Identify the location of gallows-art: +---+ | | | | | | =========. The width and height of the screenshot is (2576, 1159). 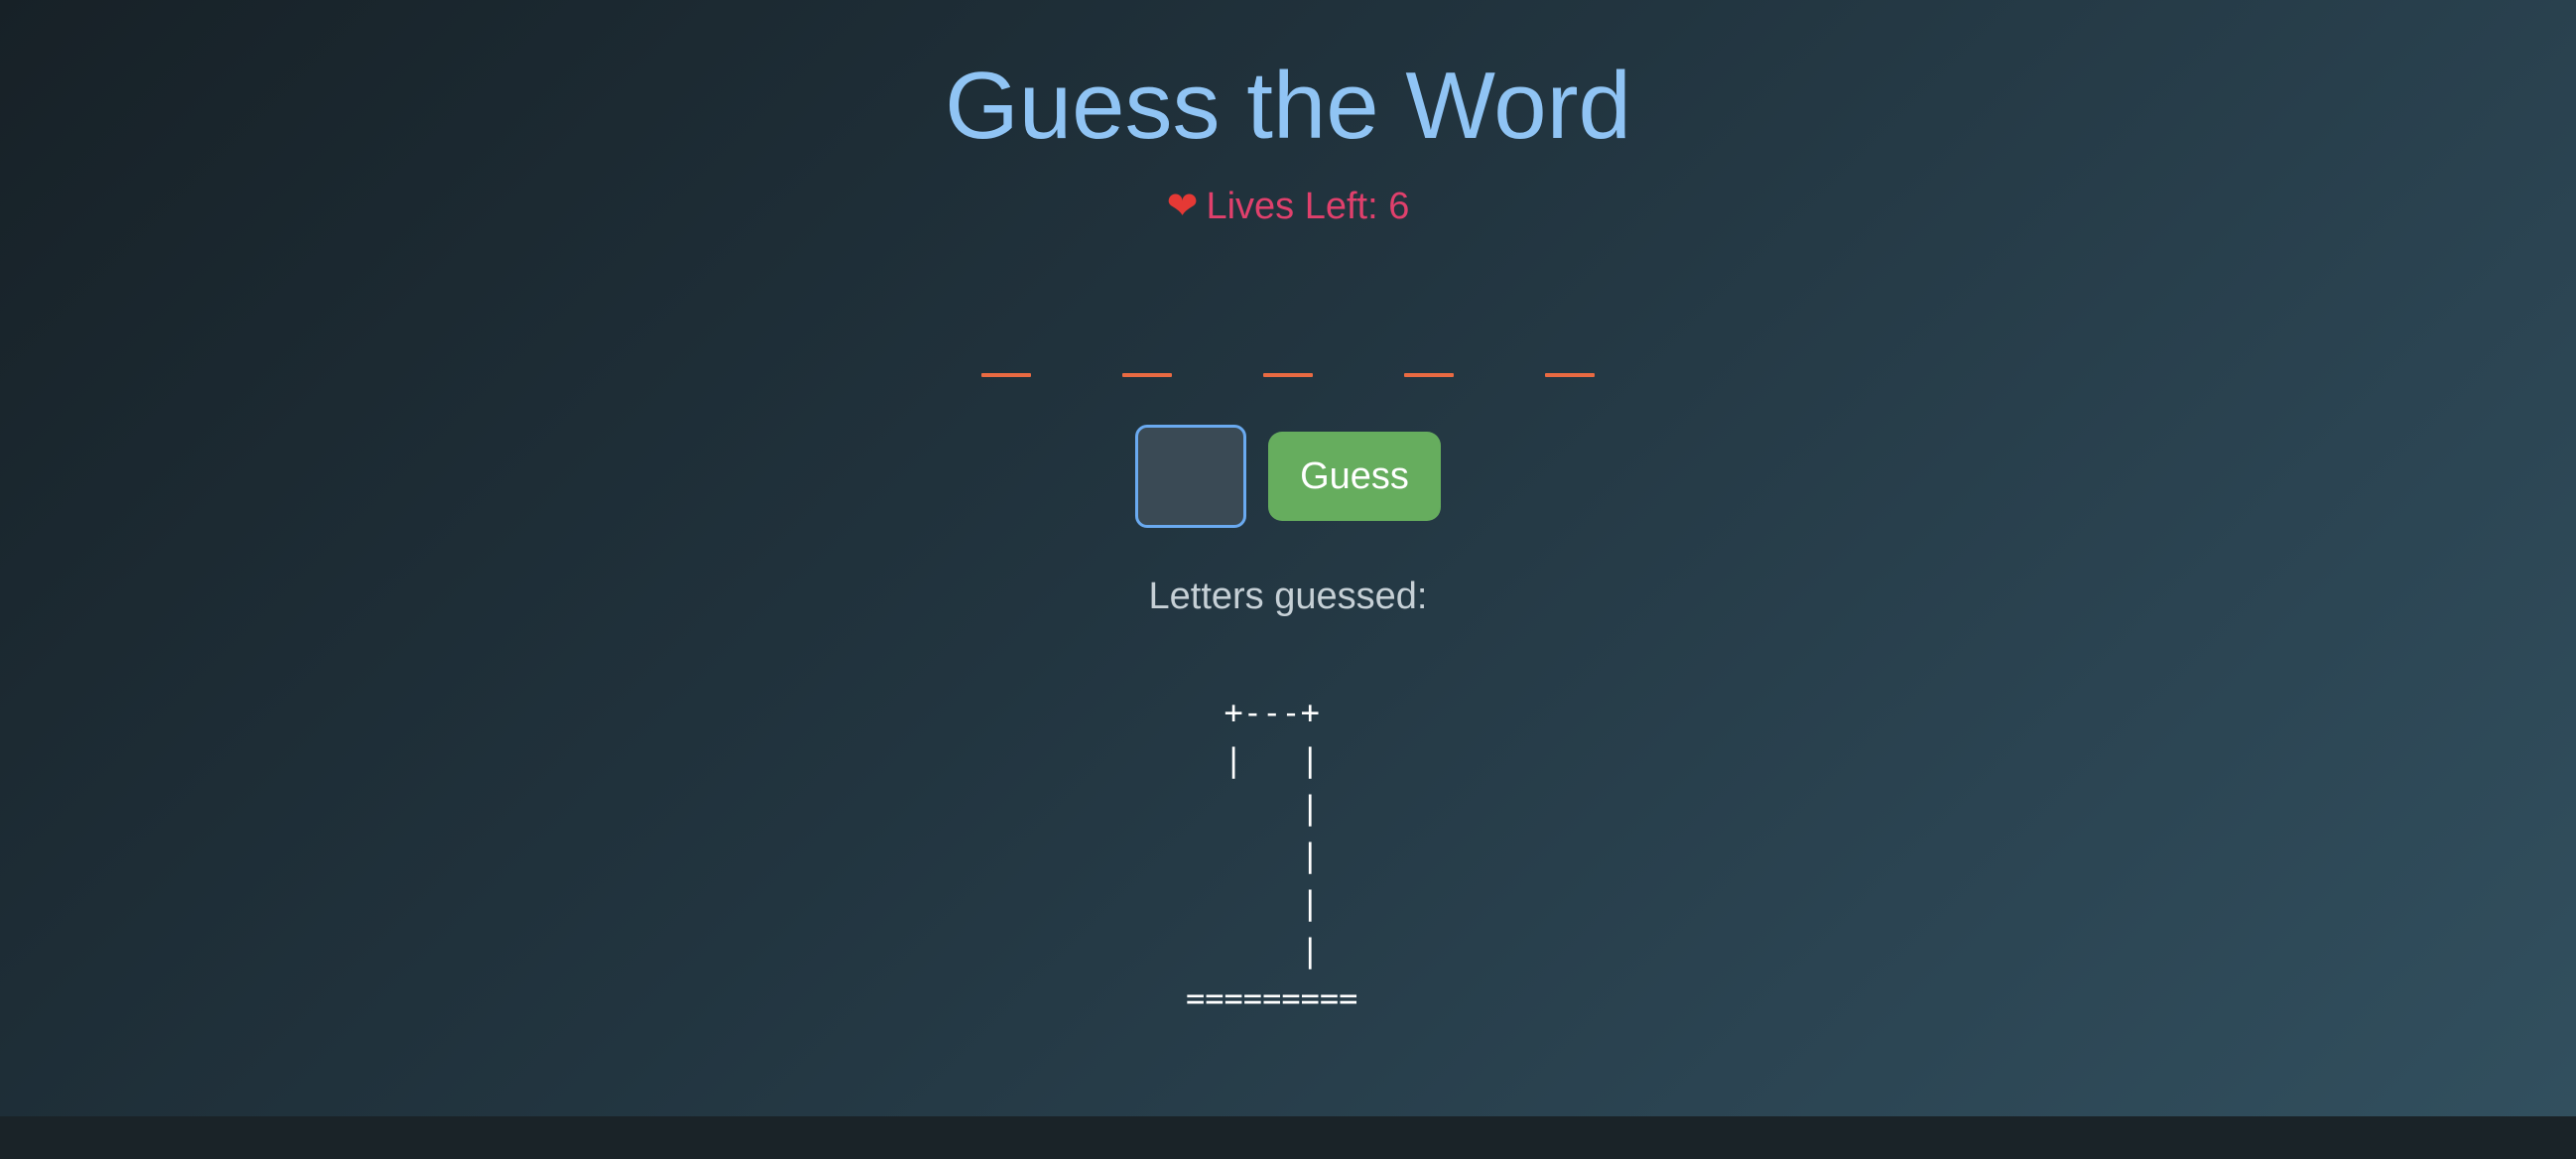
(1272, 856).